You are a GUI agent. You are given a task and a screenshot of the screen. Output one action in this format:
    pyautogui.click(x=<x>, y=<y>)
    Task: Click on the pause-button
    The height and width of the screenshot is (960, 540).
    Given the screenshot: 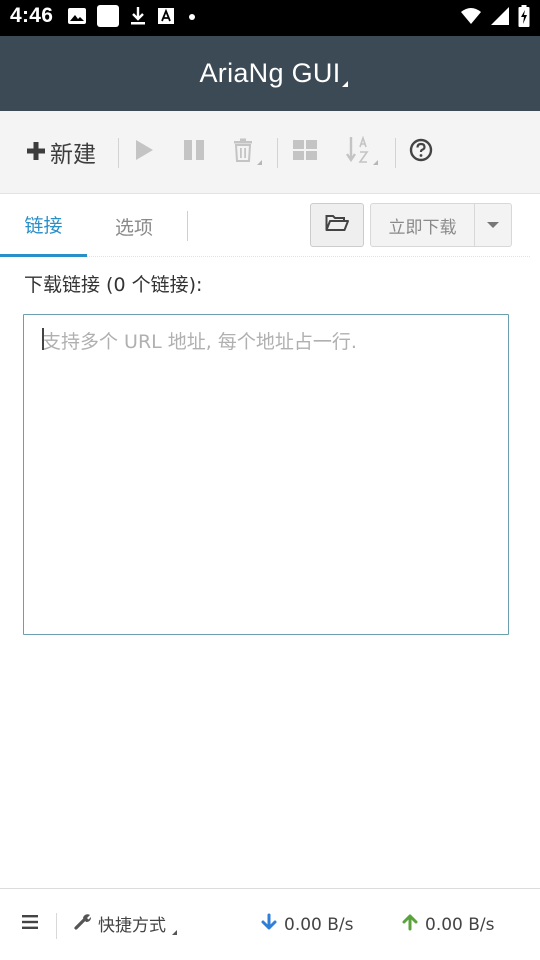 What is the action you would take?
    pyautogui.click(x=194, y=152)
    